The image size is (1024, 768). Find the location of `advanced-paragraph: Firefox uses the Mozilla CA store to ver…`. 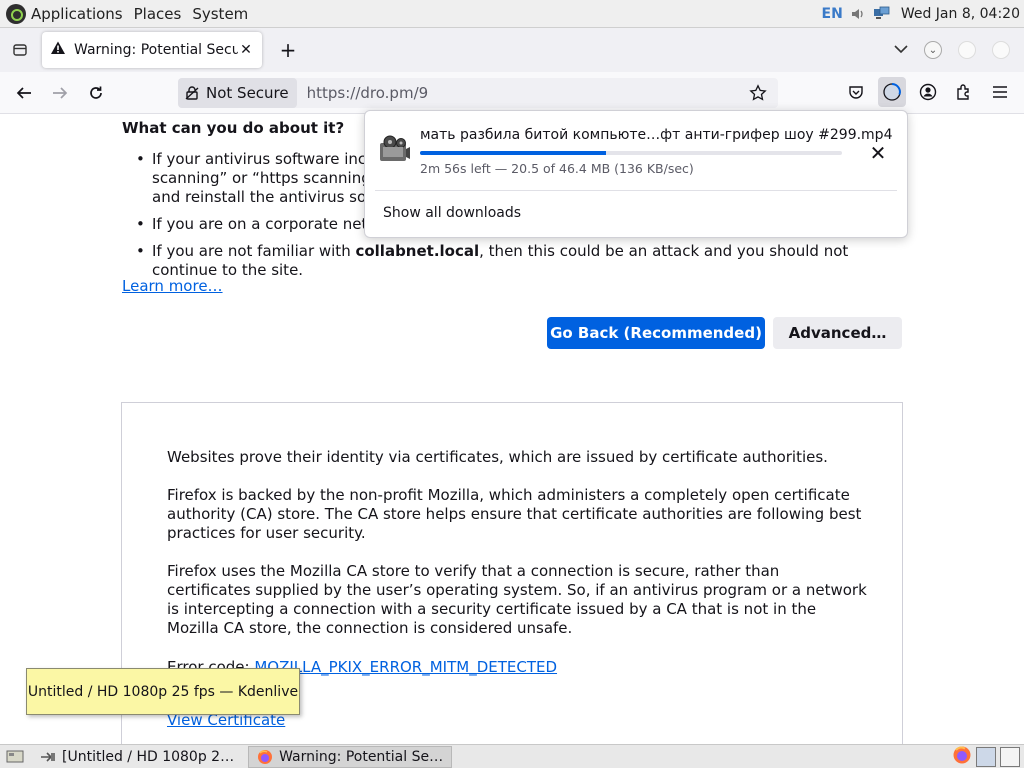

advanced-paragraph: Firefox uses the Mozilla CA store to ver… is located at coordinates (517, 599).